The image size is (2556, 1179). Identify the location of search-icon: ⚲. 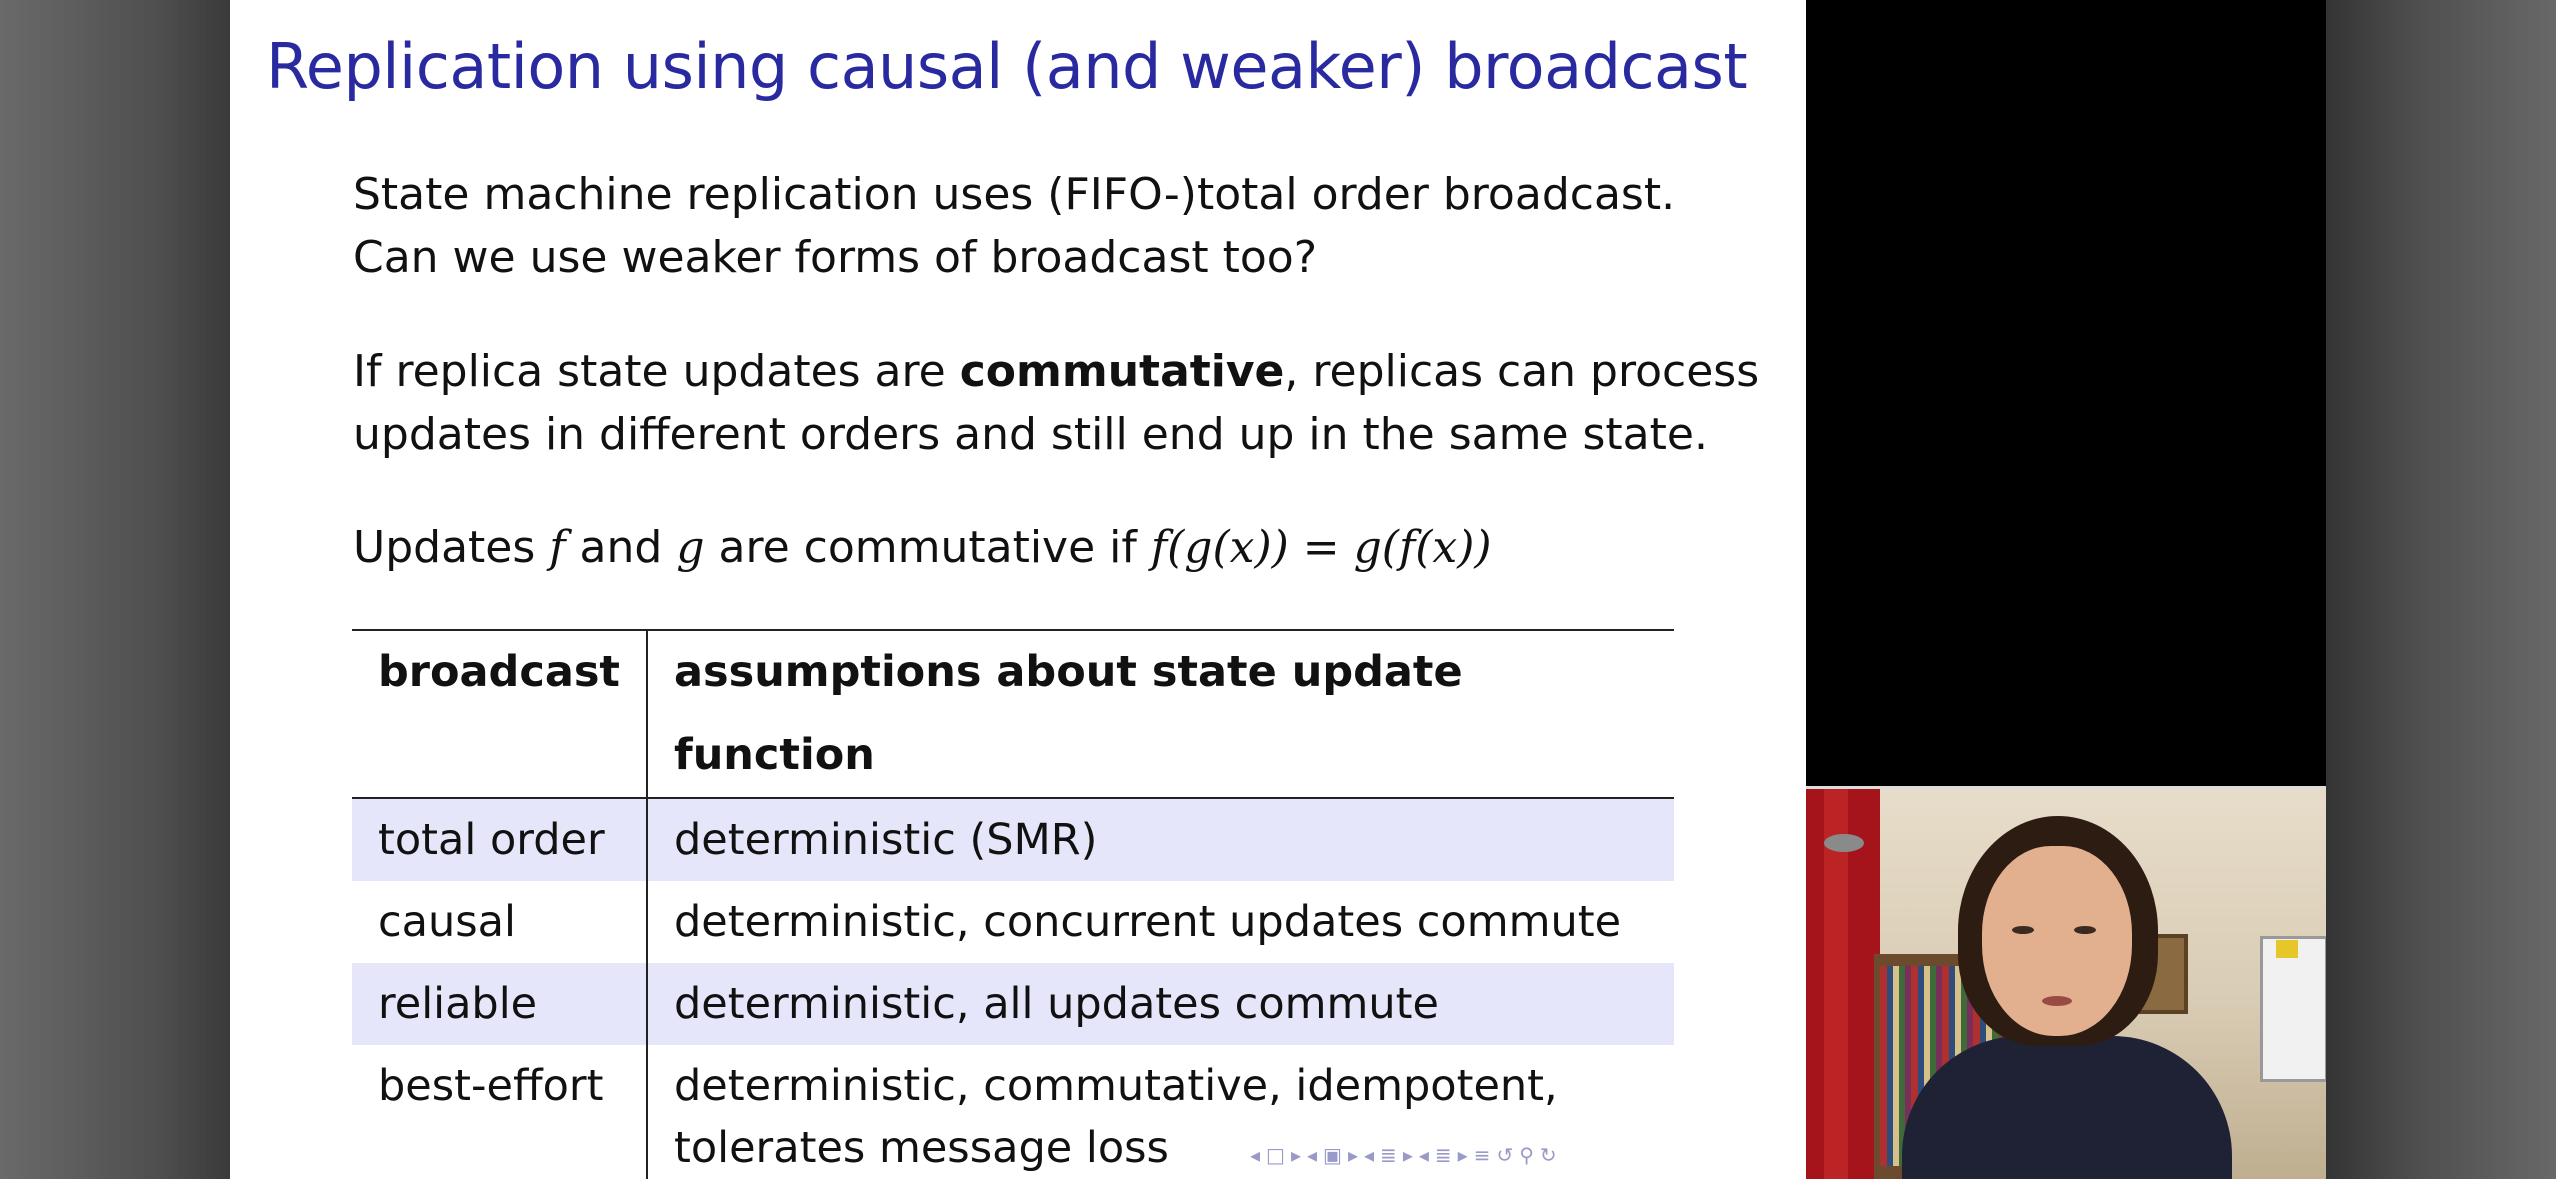
(1526, 1155).